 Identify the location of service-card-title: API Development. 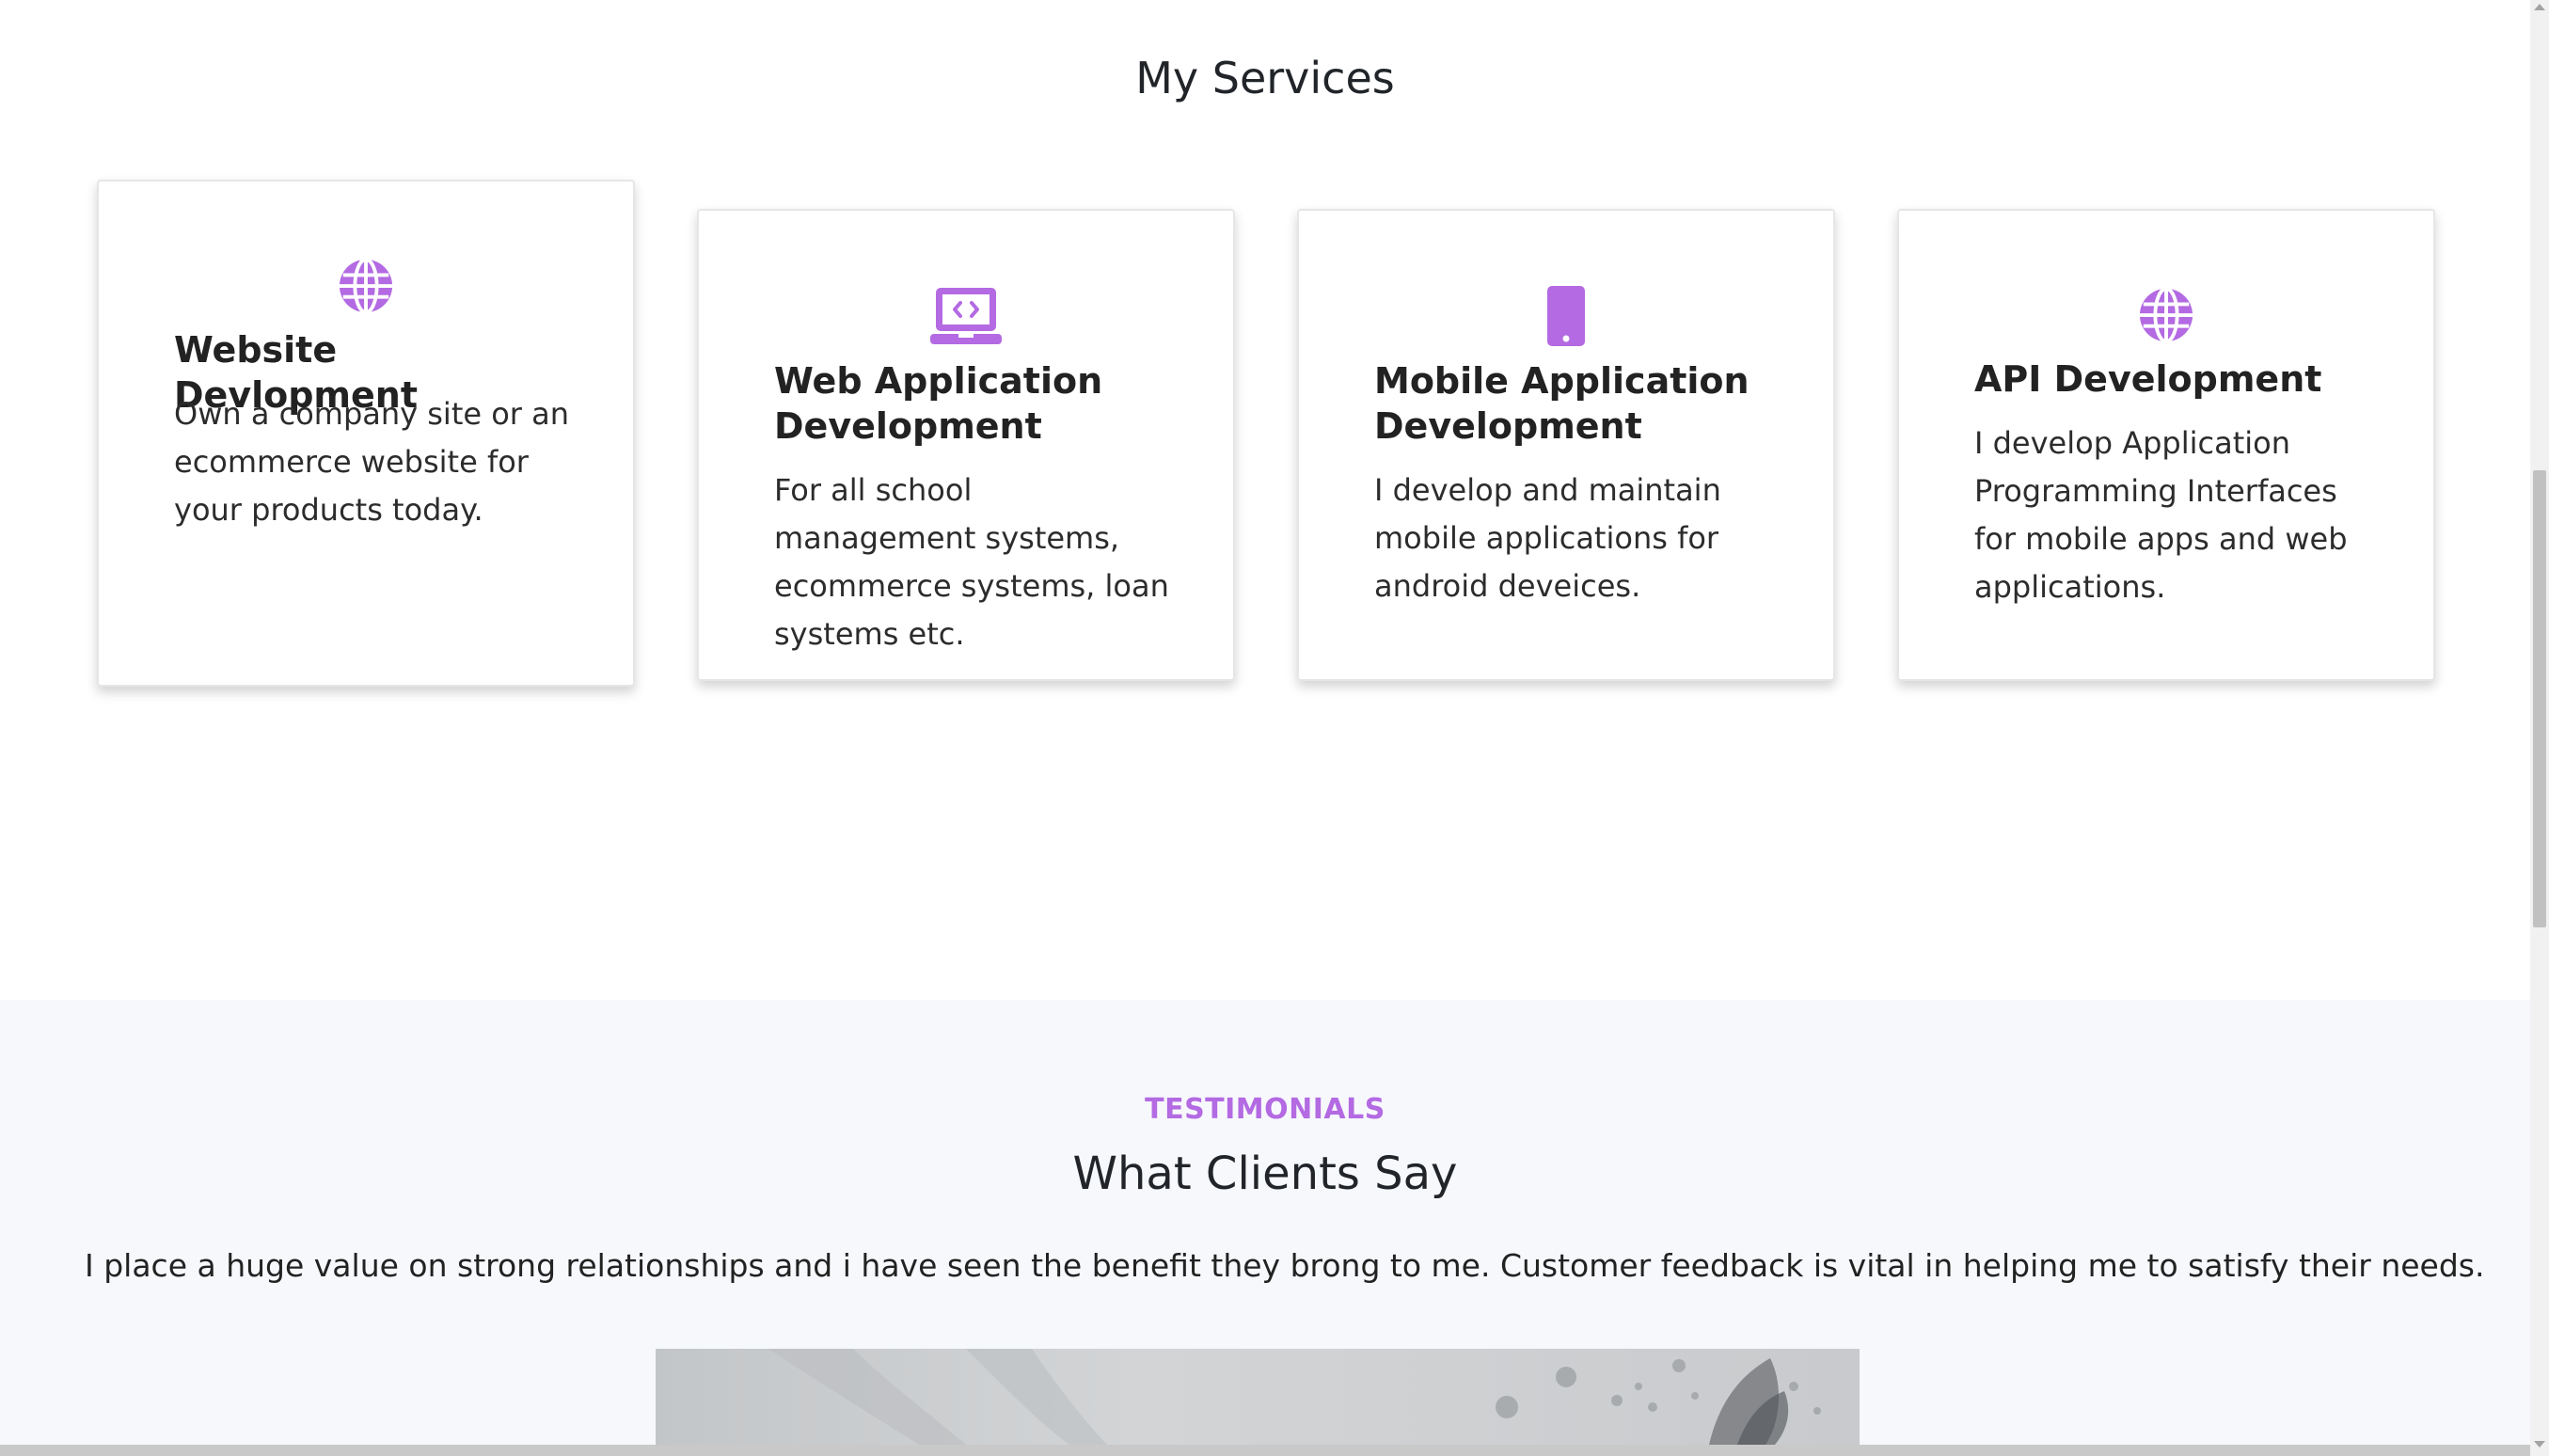
(2148, 379).